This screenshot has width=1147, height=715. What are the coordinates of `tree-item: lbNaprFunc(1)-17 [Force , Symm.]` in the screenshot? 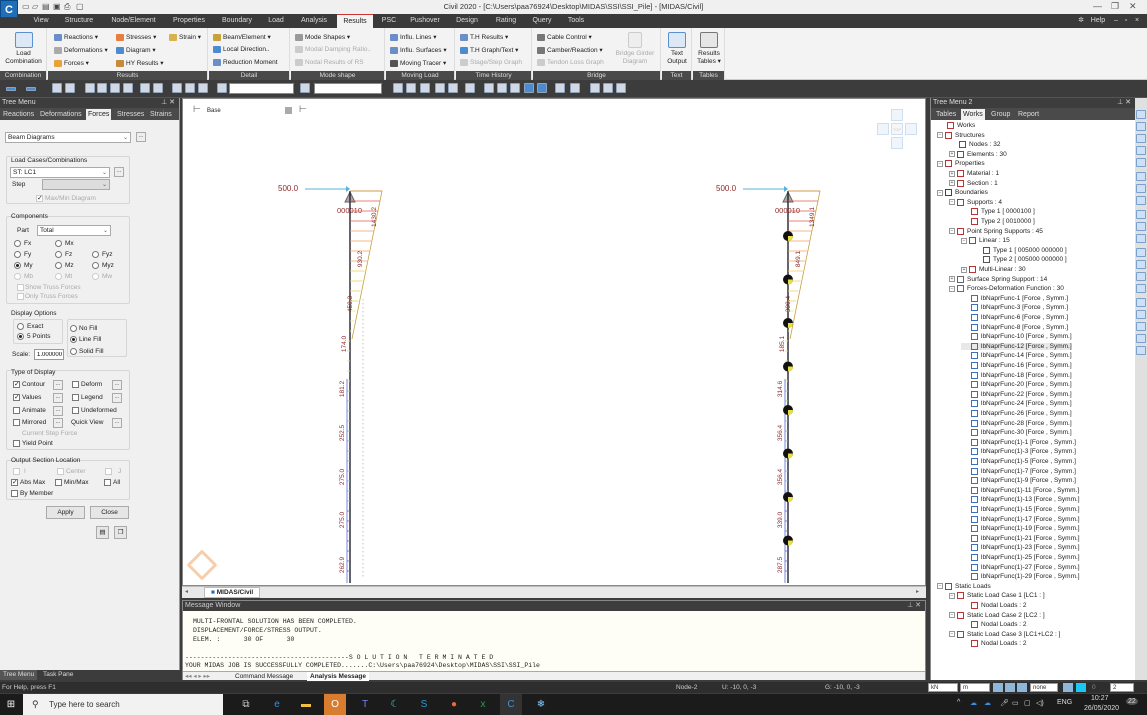 It's located at (1020, 519).